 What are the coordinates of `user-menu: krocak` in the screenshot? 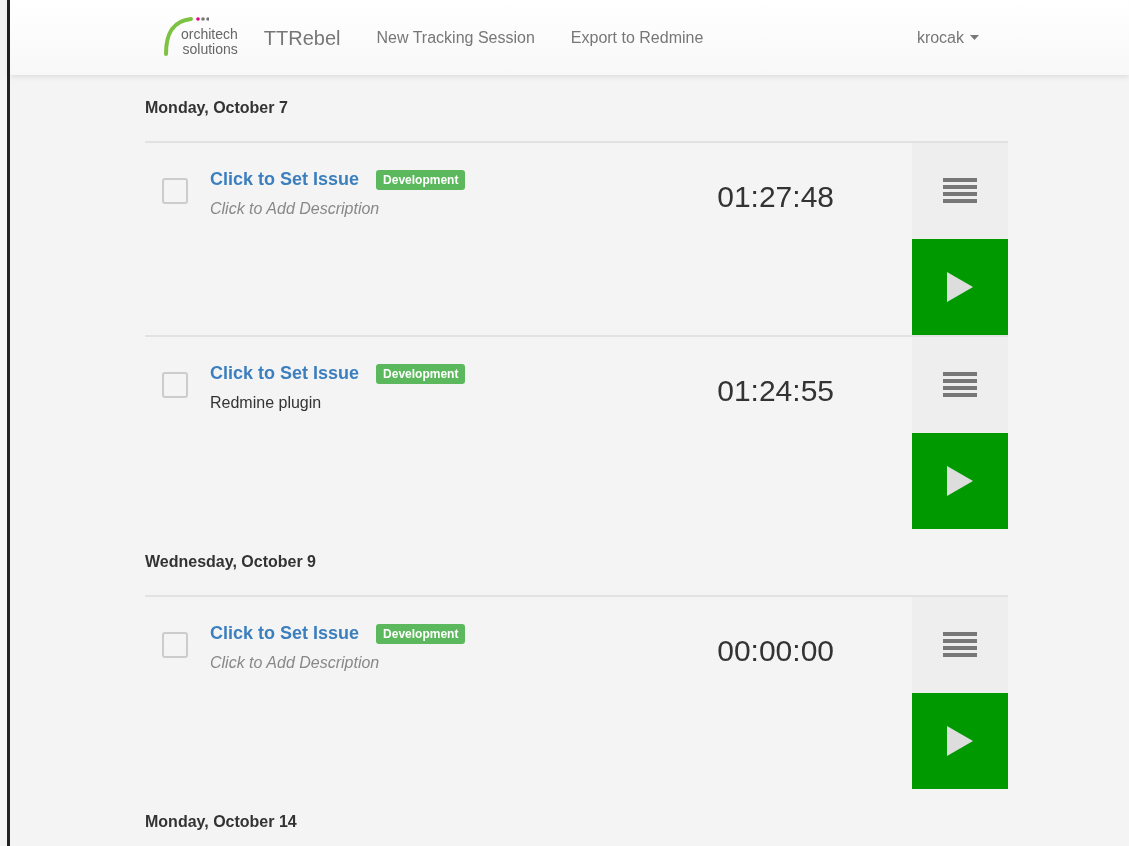 It's located at (947, 37).